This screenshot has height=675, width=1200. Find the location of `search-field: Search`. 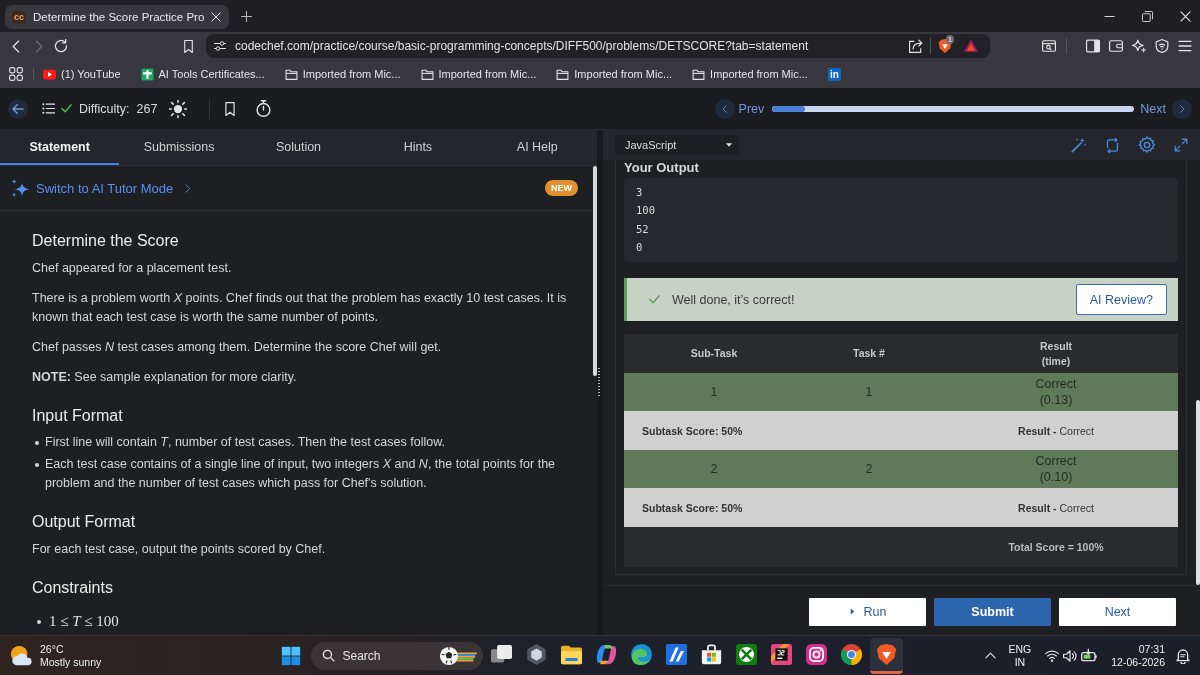

search-field: Search is located at coordinates (396, 655).